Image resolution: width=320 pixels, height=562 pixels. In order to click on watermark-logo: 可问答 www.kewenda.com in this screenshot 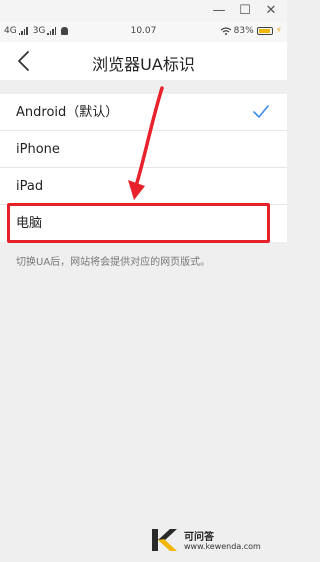, I will do `click(215, 541)`.